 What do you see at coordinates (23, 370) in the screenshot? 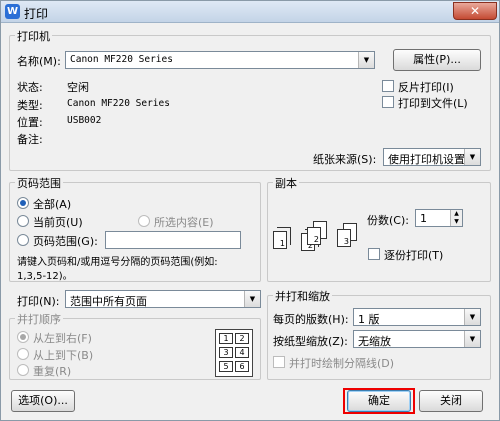
I see `order-repeat-radio` at bounding box center [23, 370].